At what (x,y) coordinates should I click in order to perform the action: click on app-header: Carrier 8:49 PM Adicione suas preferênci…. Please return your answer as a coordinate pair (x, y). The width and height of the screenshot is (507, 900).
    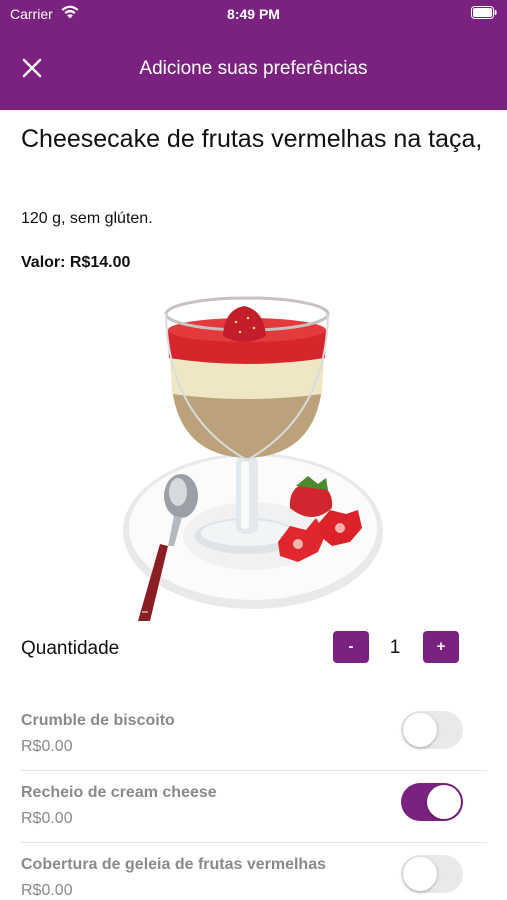
    Looking at the image, I should click on (253, 55).